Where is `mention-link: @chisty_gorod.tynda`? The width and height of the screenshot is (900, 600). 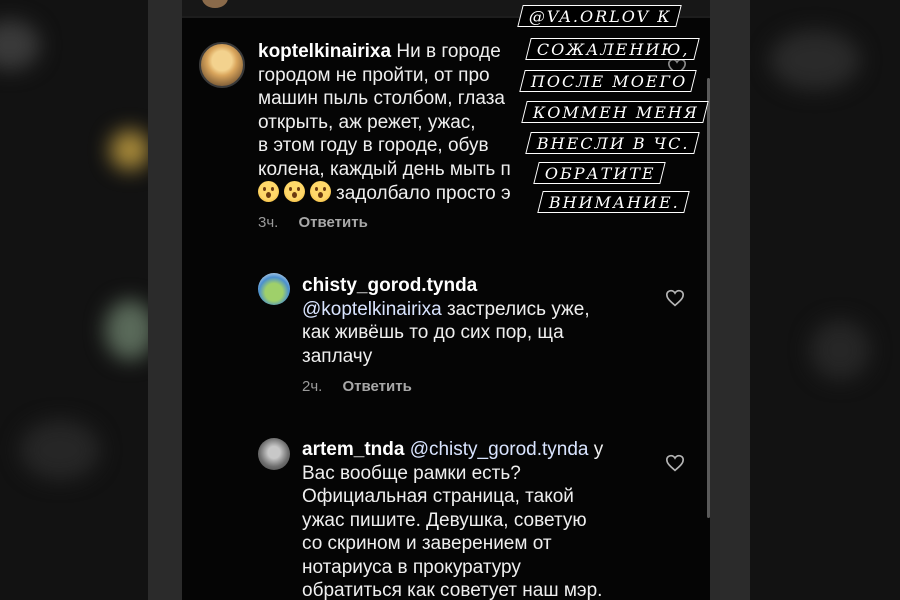 mention-link: @chisty_gorod.tynda is located at coordinates (499, 449).